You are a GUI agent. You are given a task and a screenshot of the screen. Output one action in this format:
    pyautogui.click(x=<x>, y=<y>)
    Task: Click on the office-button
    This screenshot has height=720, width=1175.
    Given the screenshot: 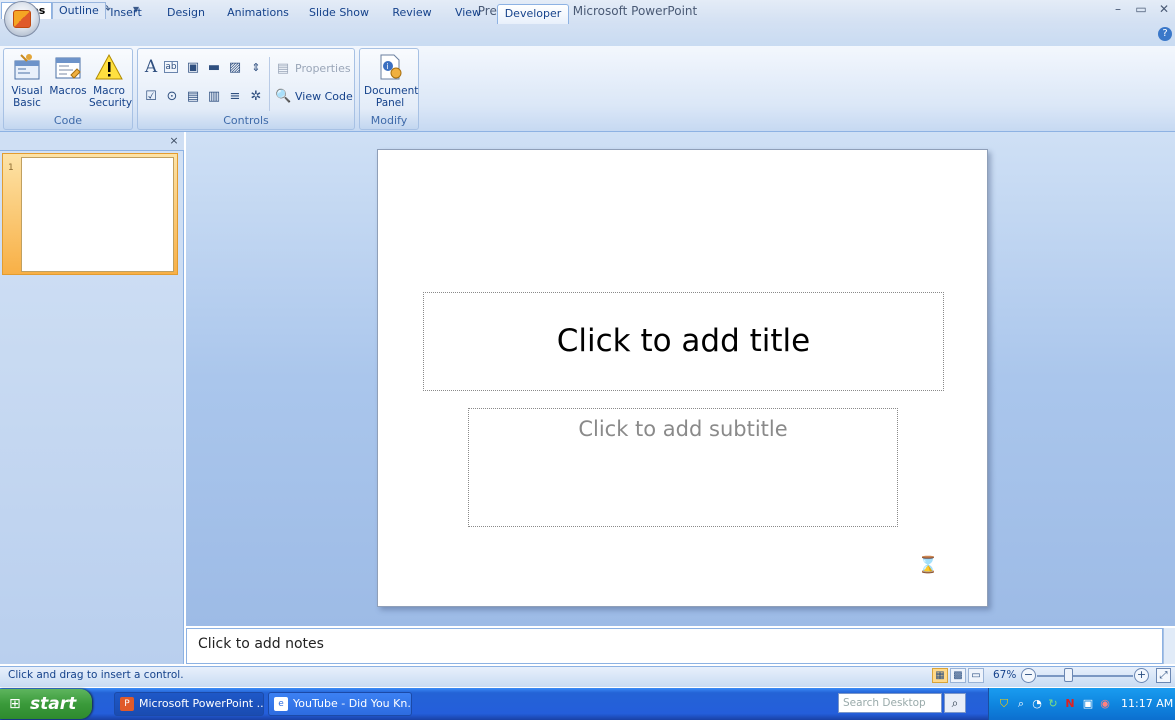 What is the action you would take?
    pyautogui.click(x=22, y=19)
    